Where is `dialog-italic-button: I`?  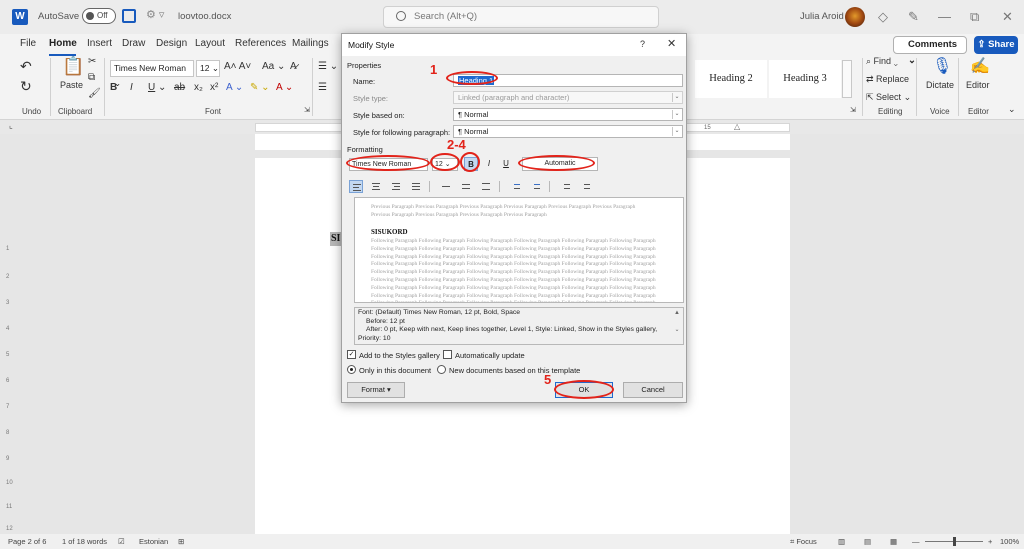 dialog-italic-button: I is located at coordinates (489, 164).